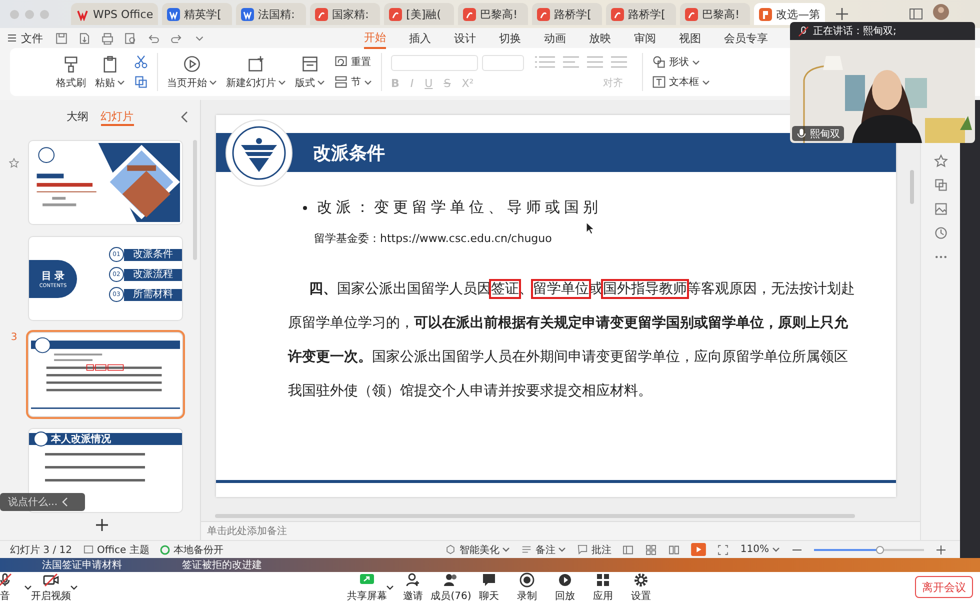 Image resolution: width=980 pixels, height=602 pixels. I want to click on preview-icon, so click(130, 38).